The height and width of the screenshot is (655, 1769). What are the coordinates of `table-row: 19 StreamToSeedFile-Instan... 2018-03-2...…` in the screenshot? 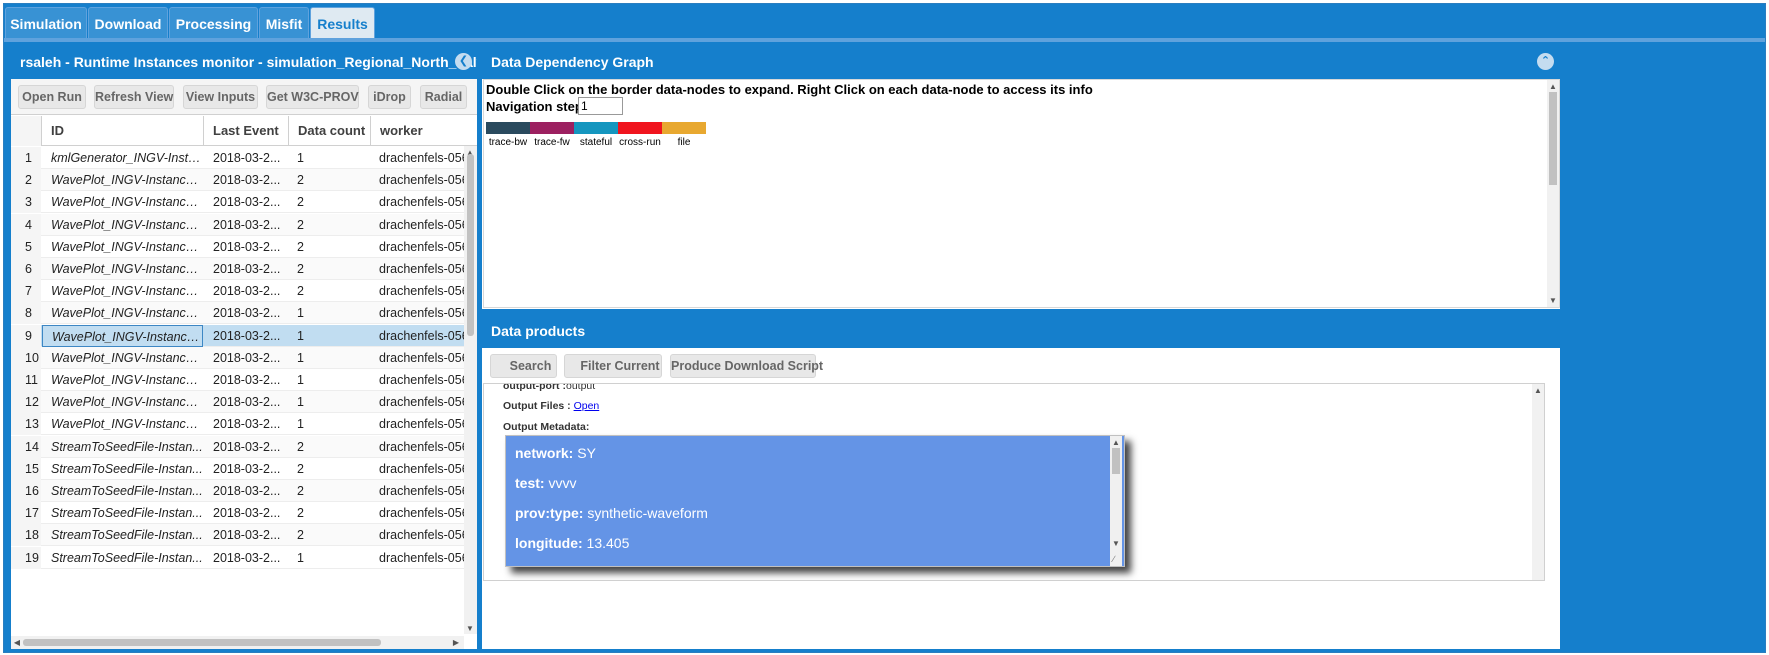 It's located at (244, 557).